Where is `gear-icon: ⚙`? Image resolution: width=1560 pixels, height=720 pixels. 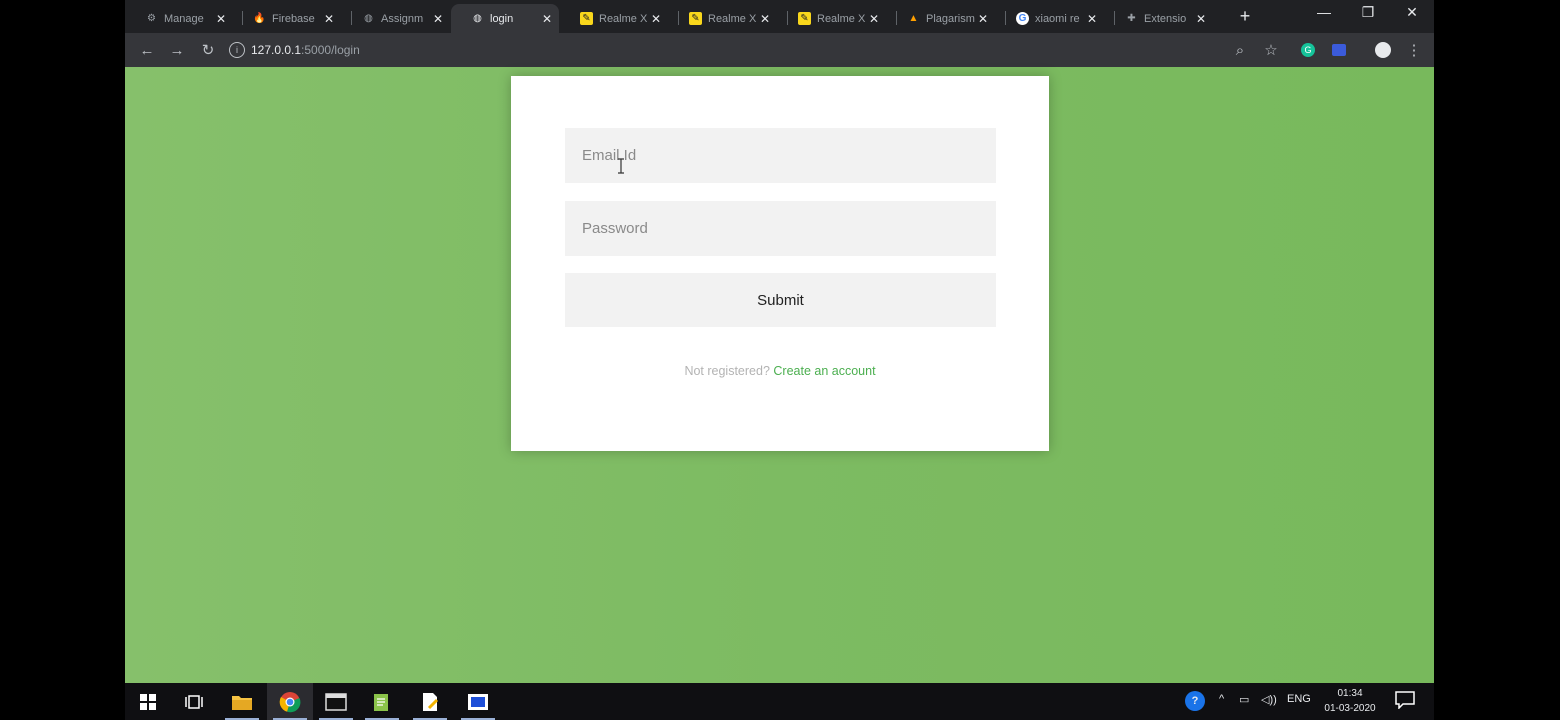 gear-icon: ⚙ is located at coordinates (151, 18).